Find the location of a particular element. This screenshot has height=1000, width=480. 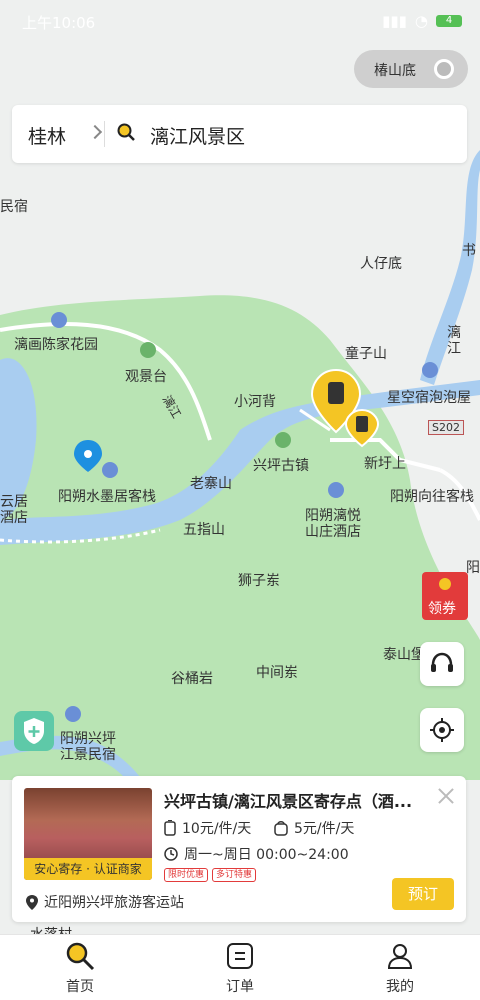

promo-tag: 多订特惠 is located at coordinates (234, 875).